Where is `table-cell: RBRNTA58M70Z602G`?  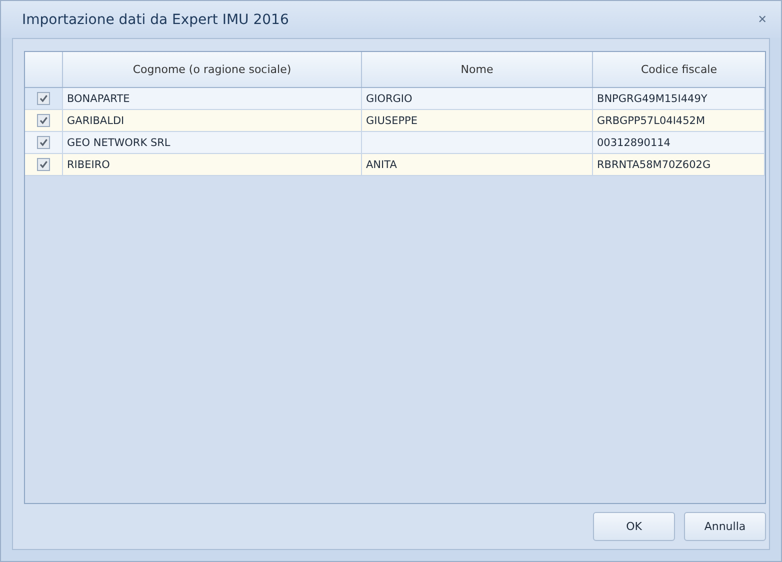
table-cell: RBRNTA58M70Z602G is located at coordinates (679, 164).